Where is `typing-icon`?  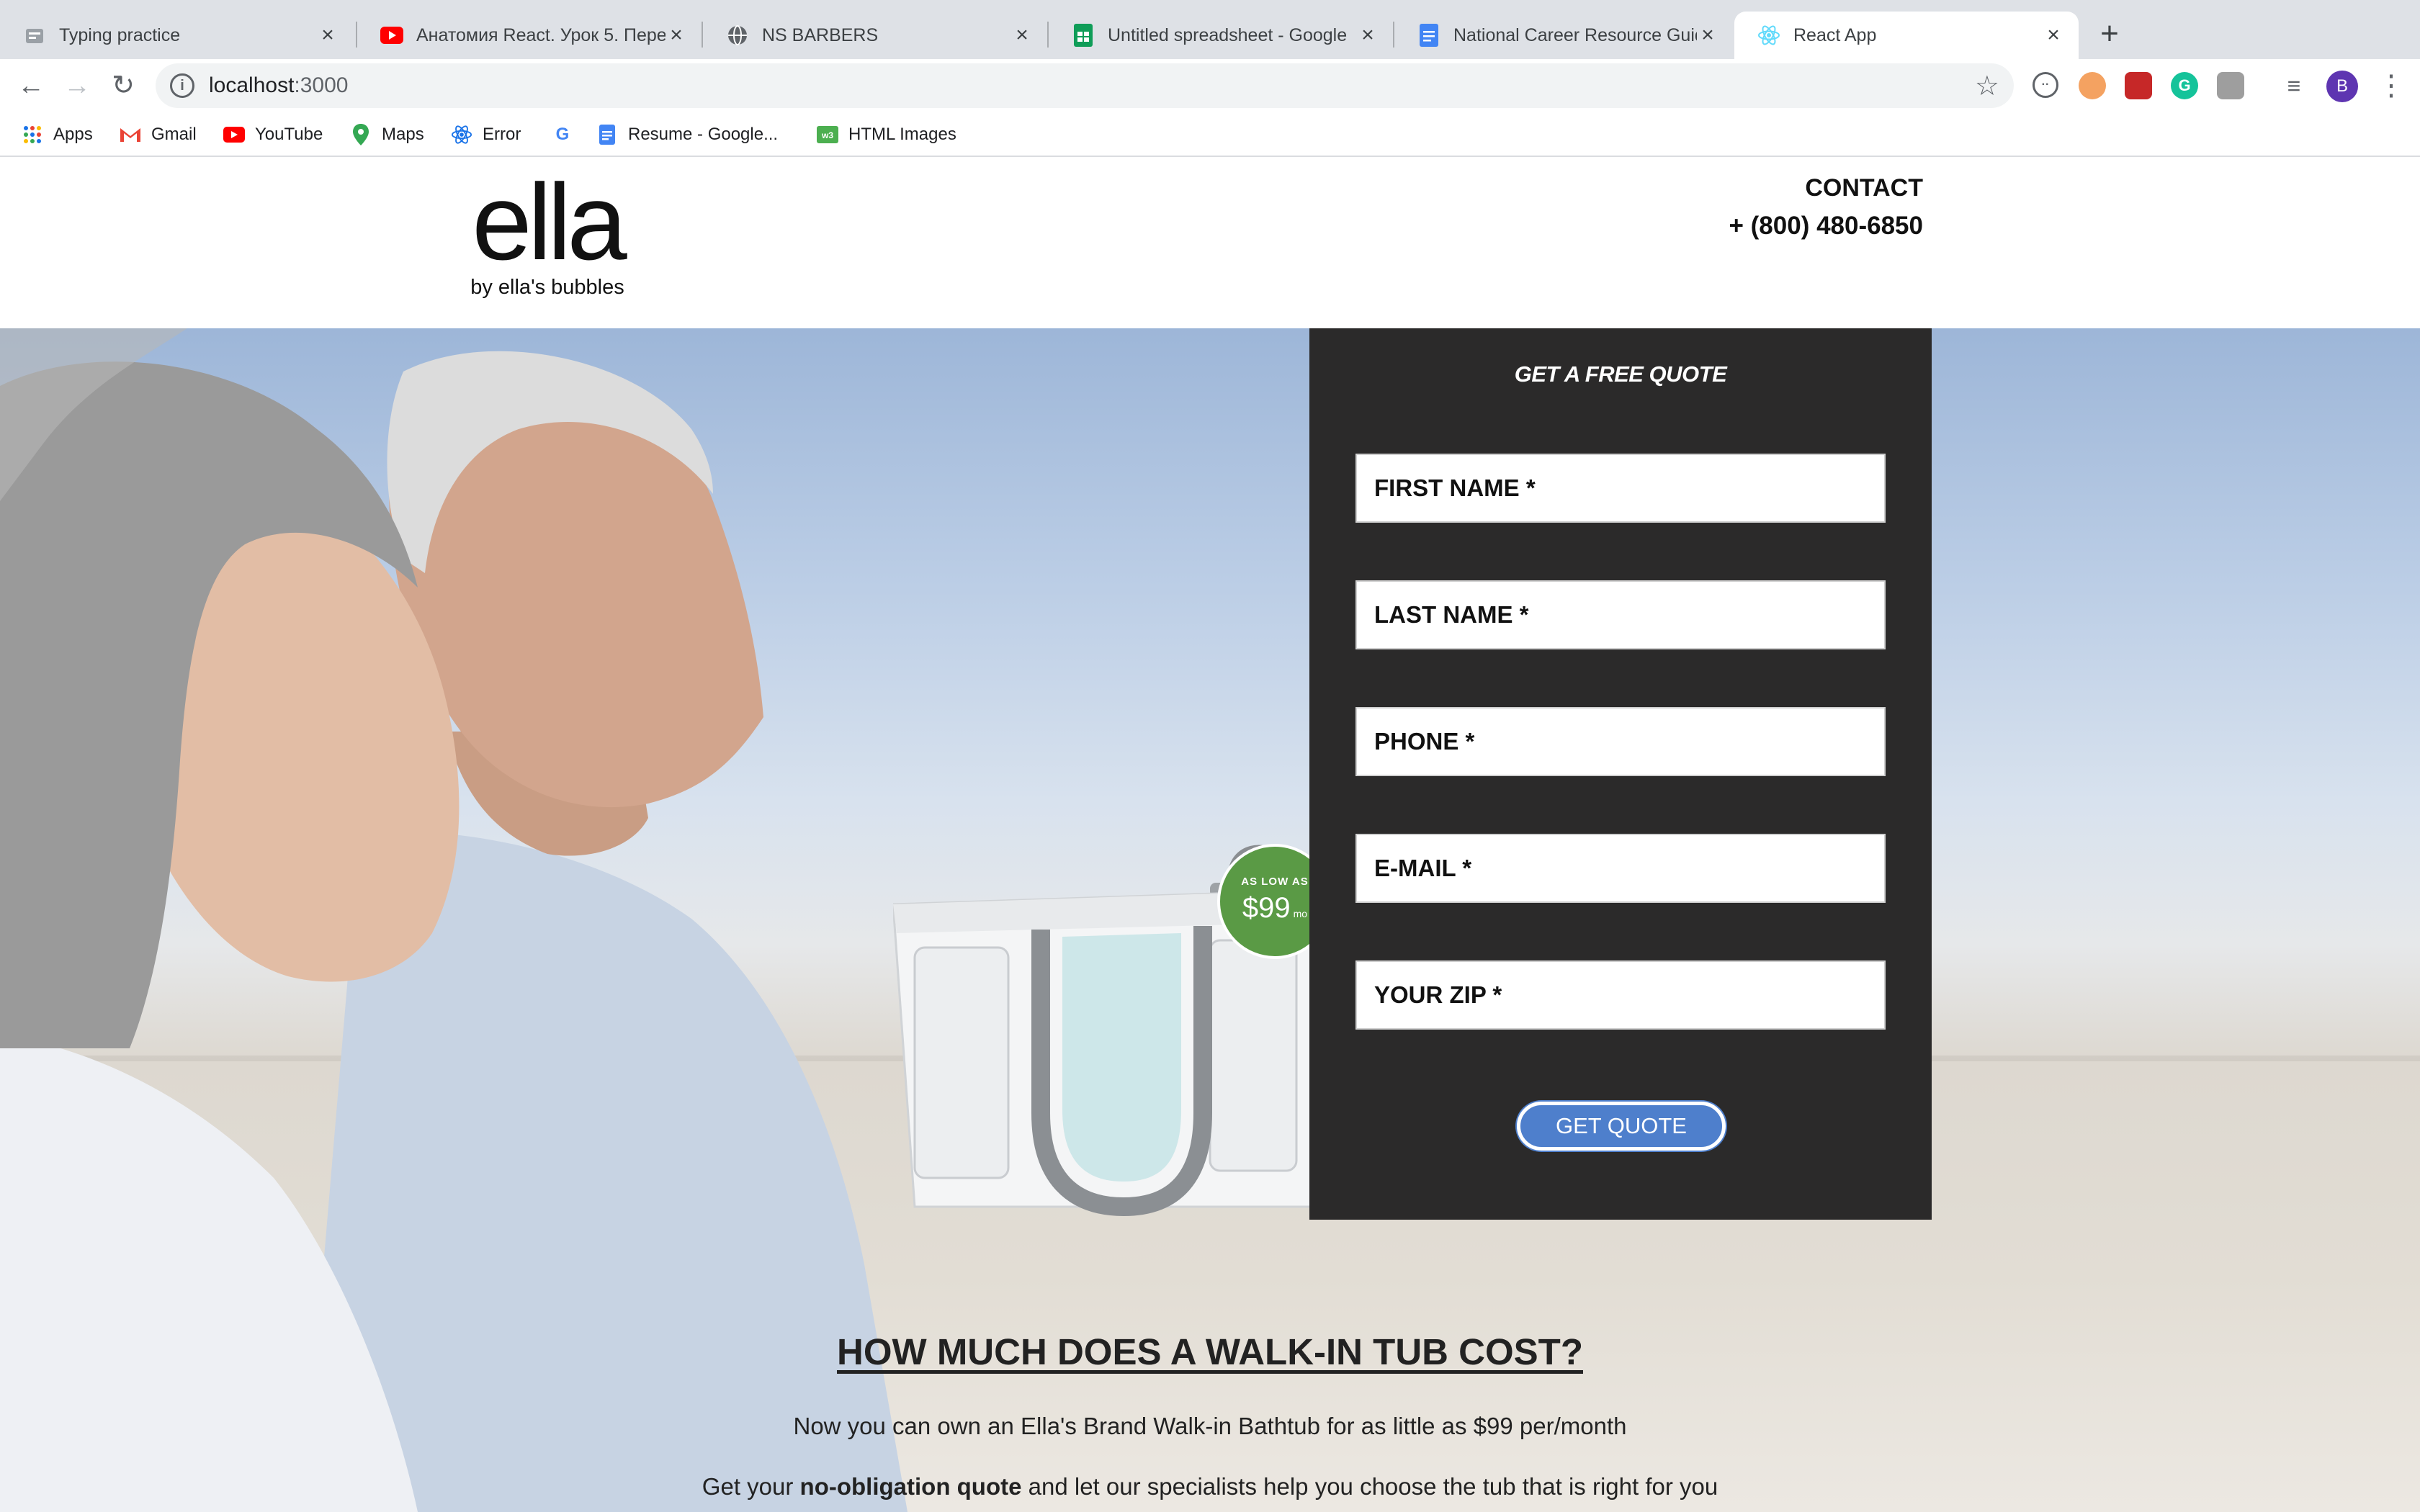 typing-icon is located at coordinates (34, 35).